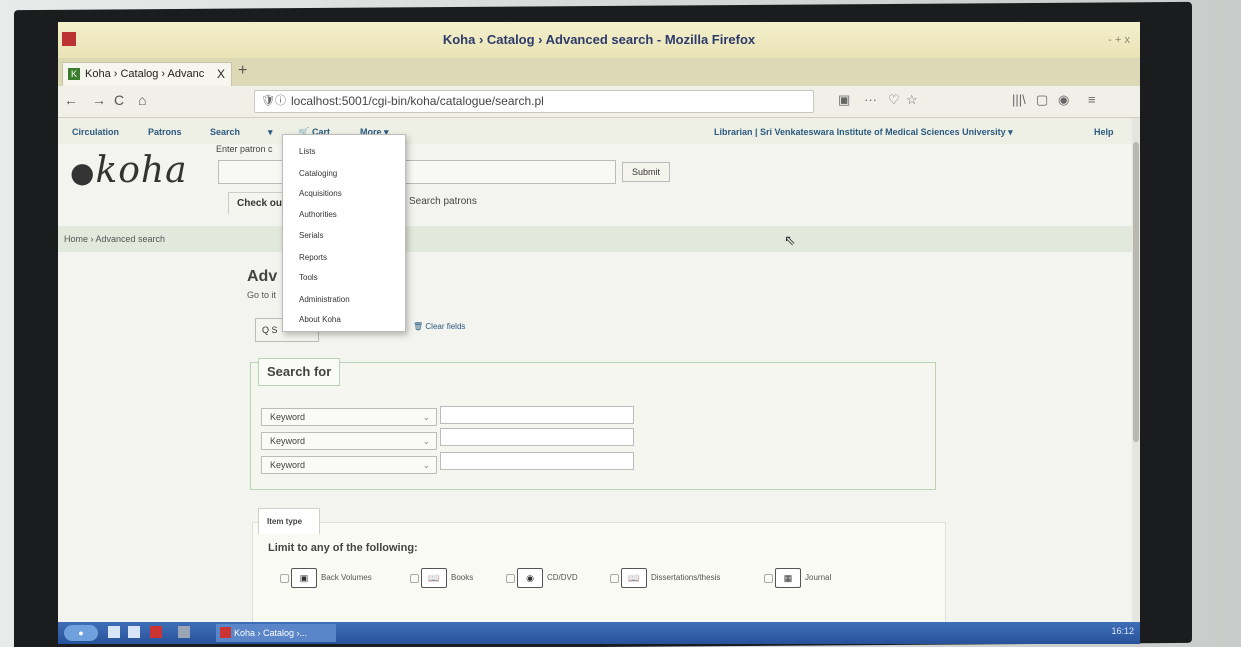  I want to click on bookmark-star-icon: ☆, so click(912, 100).